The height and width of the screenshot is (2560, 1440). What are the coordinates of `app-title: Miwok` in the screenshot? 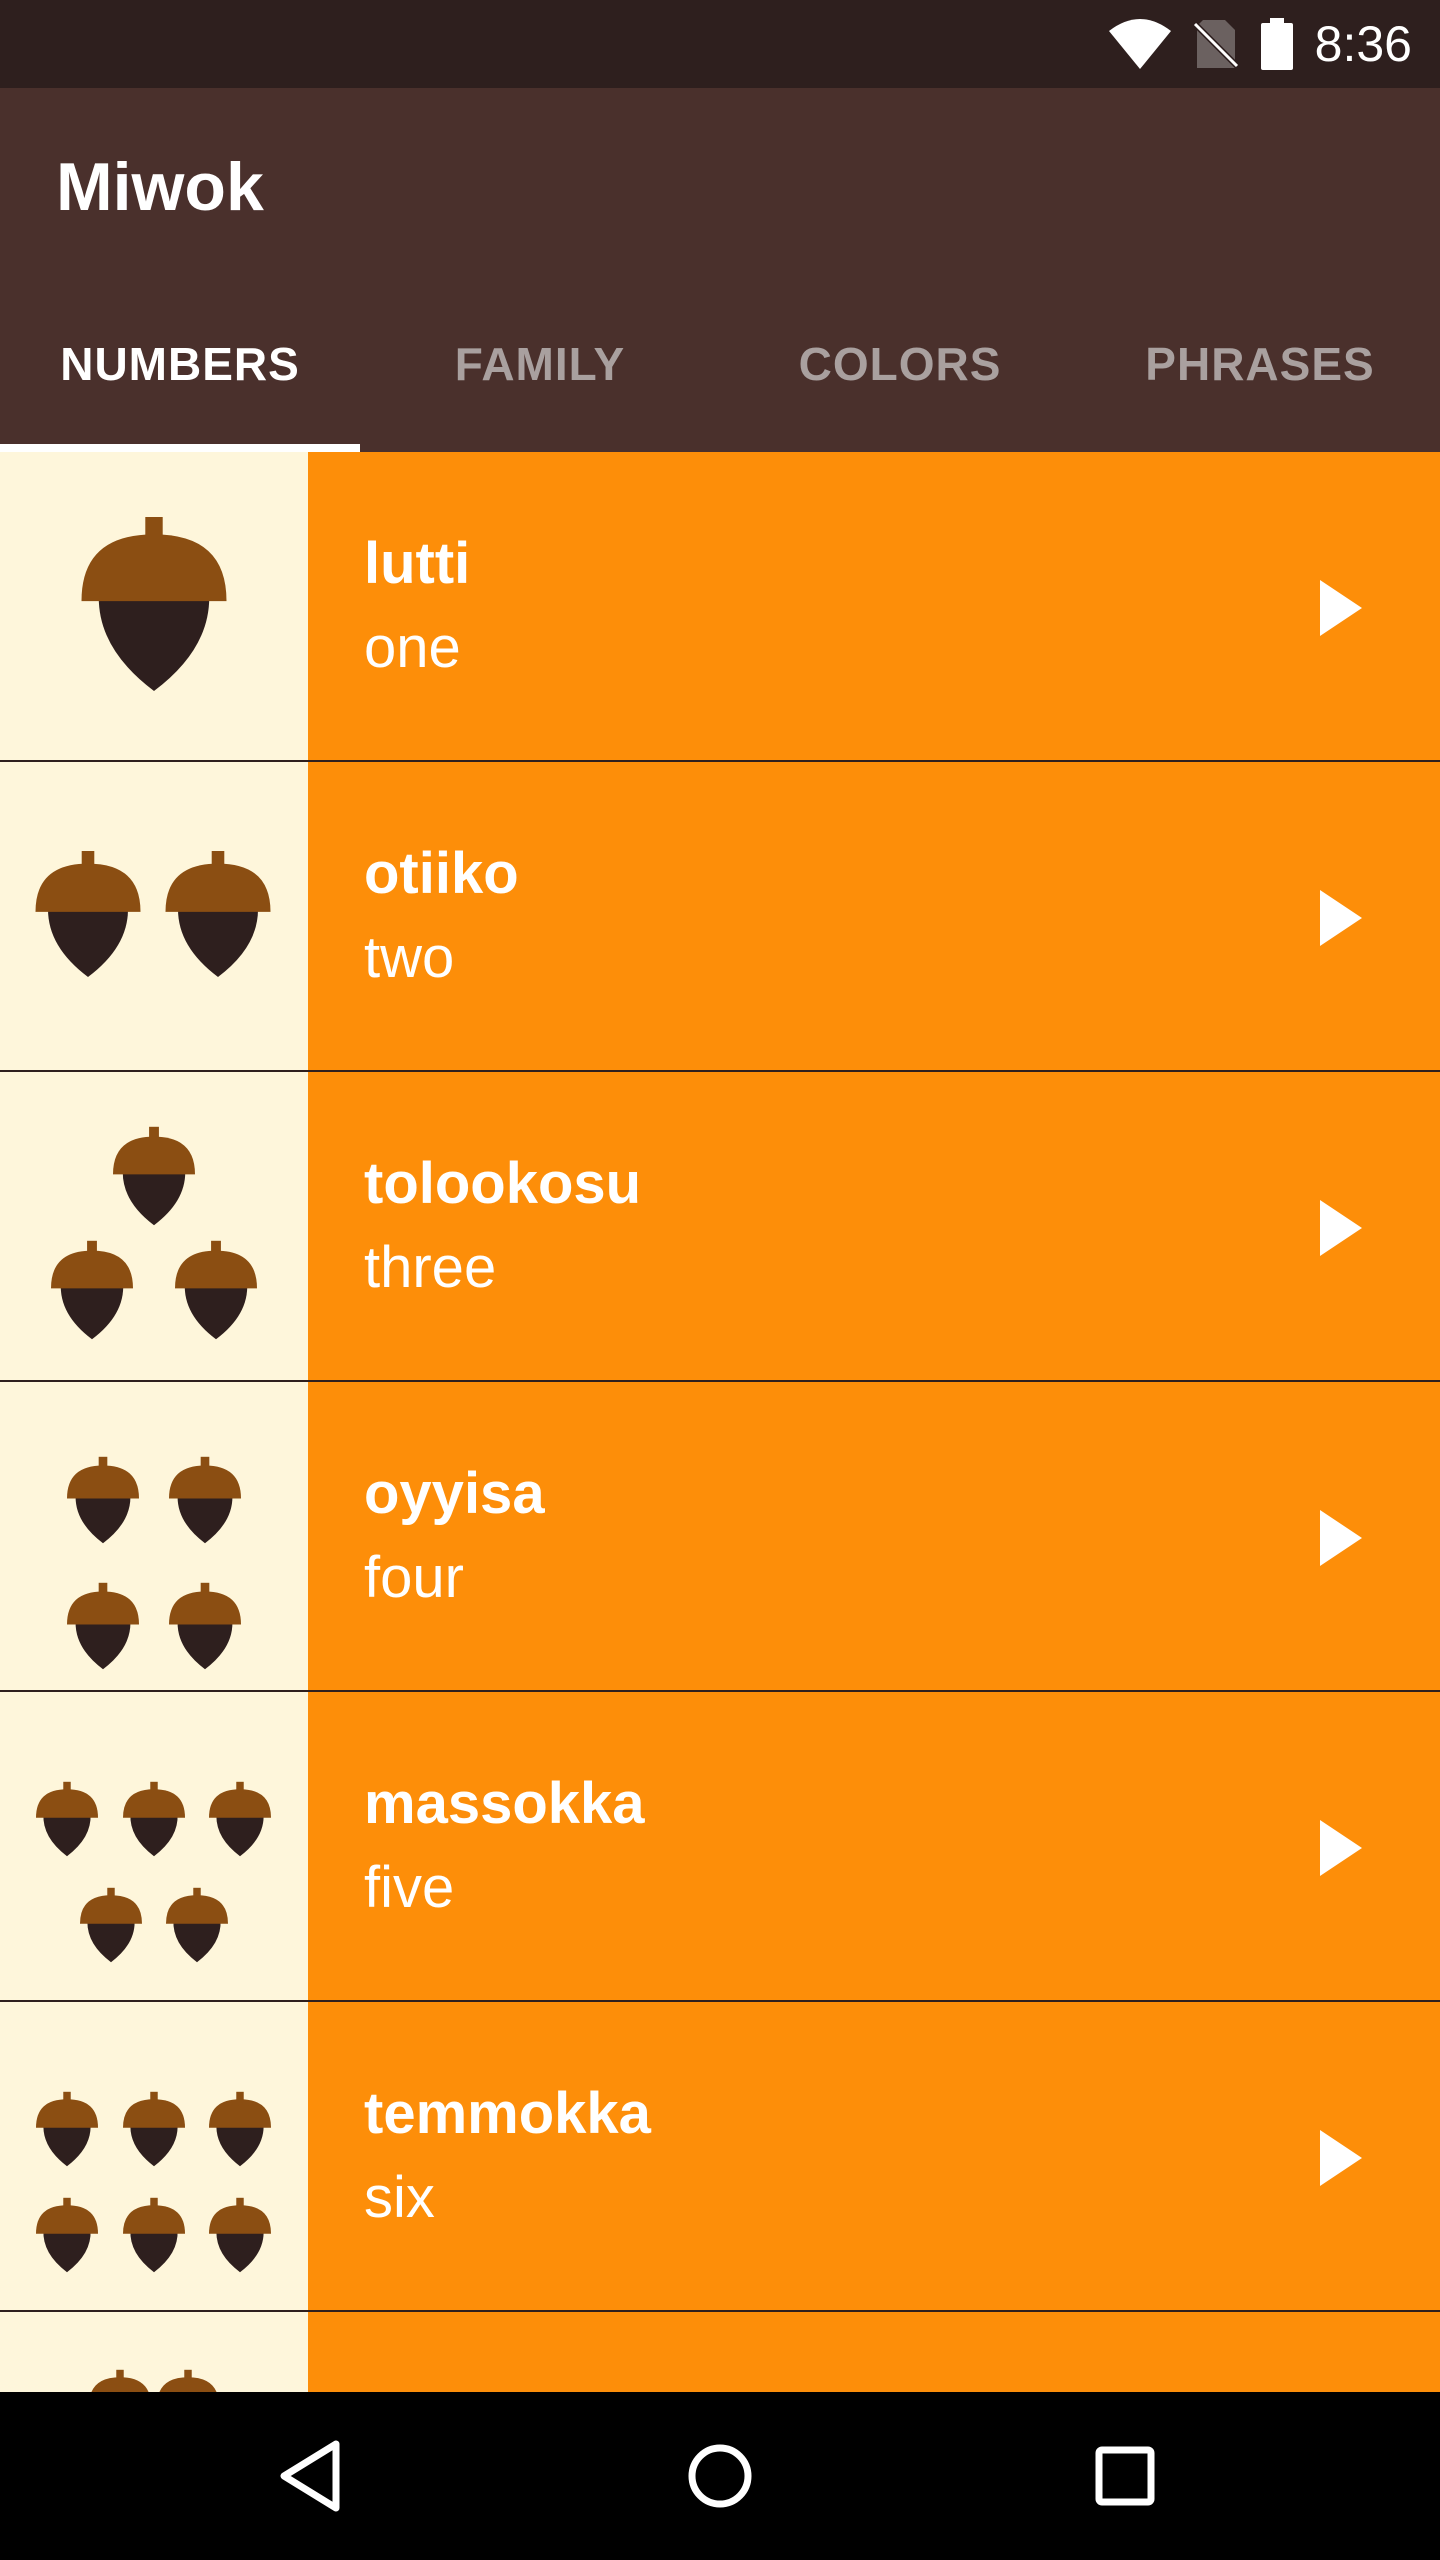 It's located at (160, 187).